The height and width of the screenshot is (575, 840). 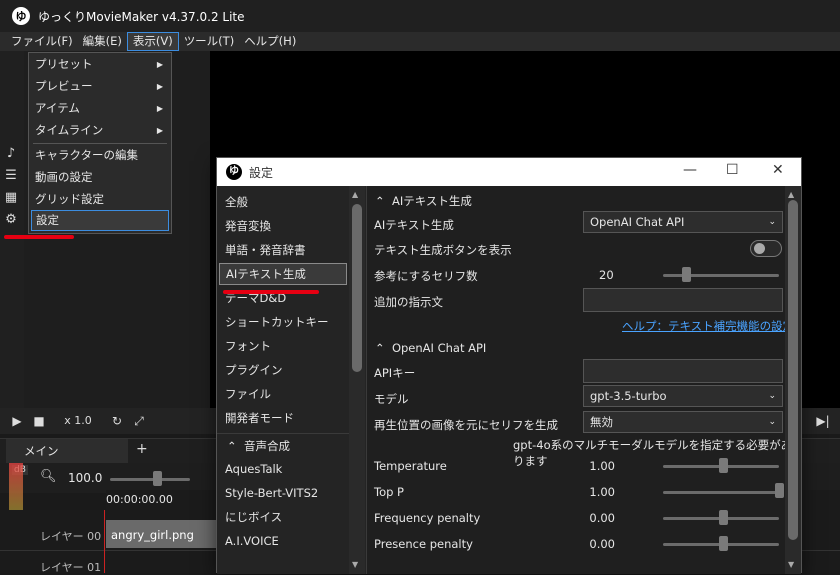 I want to click on param-value: 1.00, so click(x=602, y=492).